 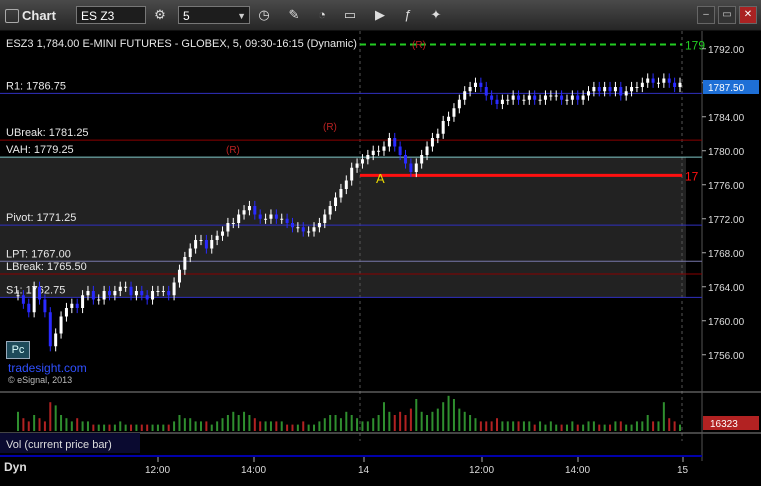 What do you see at coordinates (380, 178) in the screenshot?
I see `annotation-a: A` at bounding box center [380, 178].